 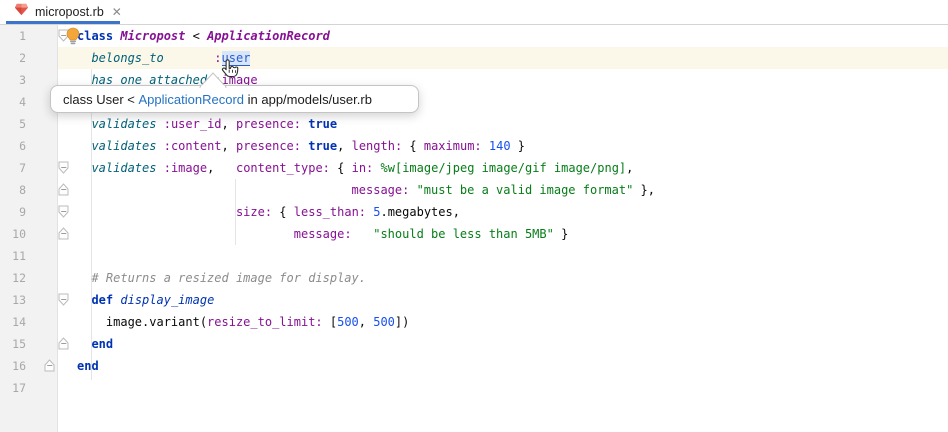 I want to click on code-line: class Micropost < ApplicationRecord, so click(x=203, y=36).